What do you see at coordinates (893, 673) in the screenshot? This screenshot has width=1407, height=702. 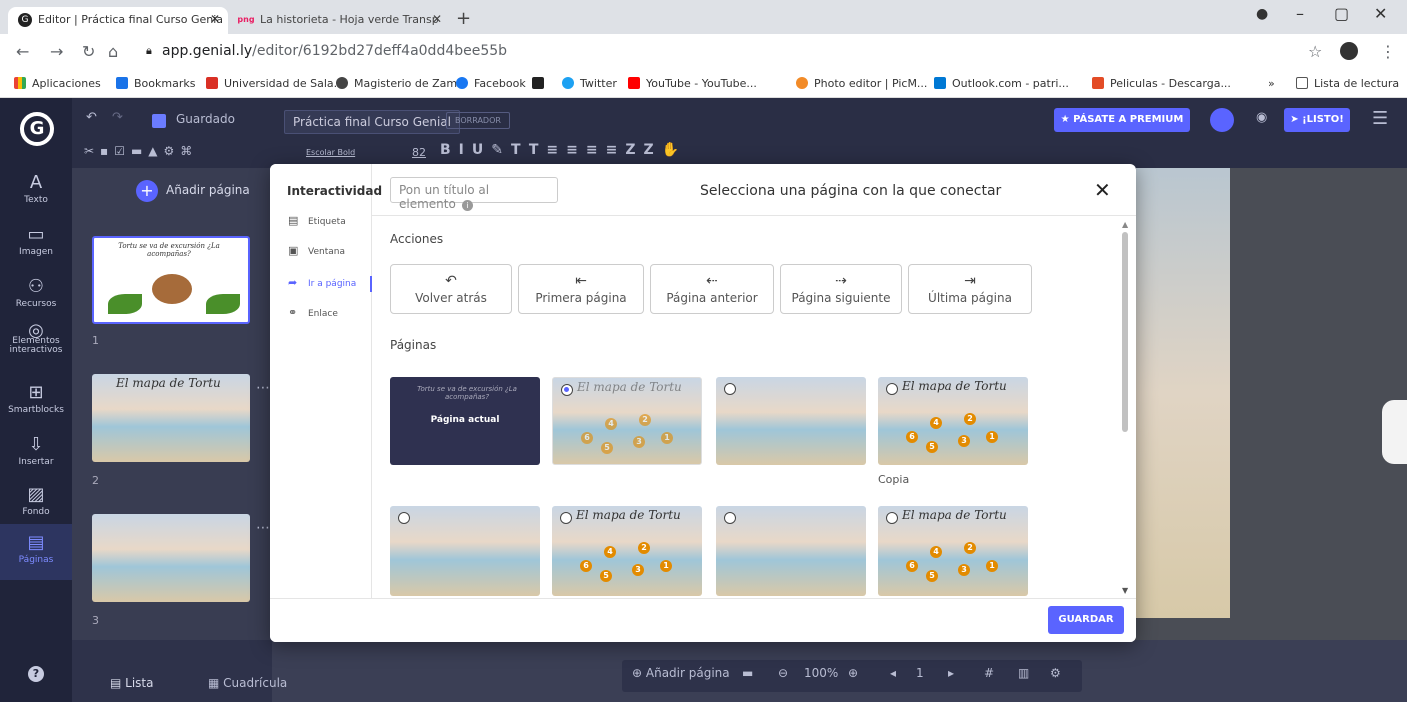 I see `prev-page-icon: ◂` at bounding box center [893, 673].